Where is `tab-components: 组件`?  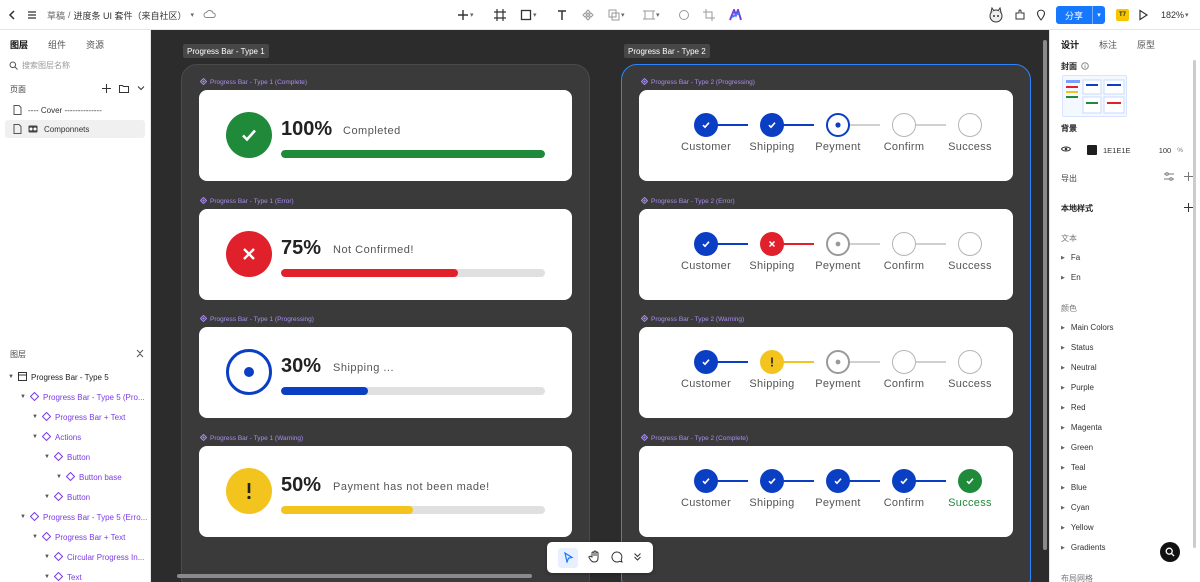
tab-components: 组件 is located at coordinates (57, 44).